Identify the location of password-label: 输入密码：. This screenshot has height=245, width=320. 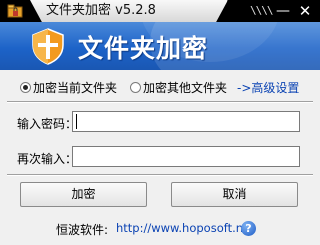
(47, 124).